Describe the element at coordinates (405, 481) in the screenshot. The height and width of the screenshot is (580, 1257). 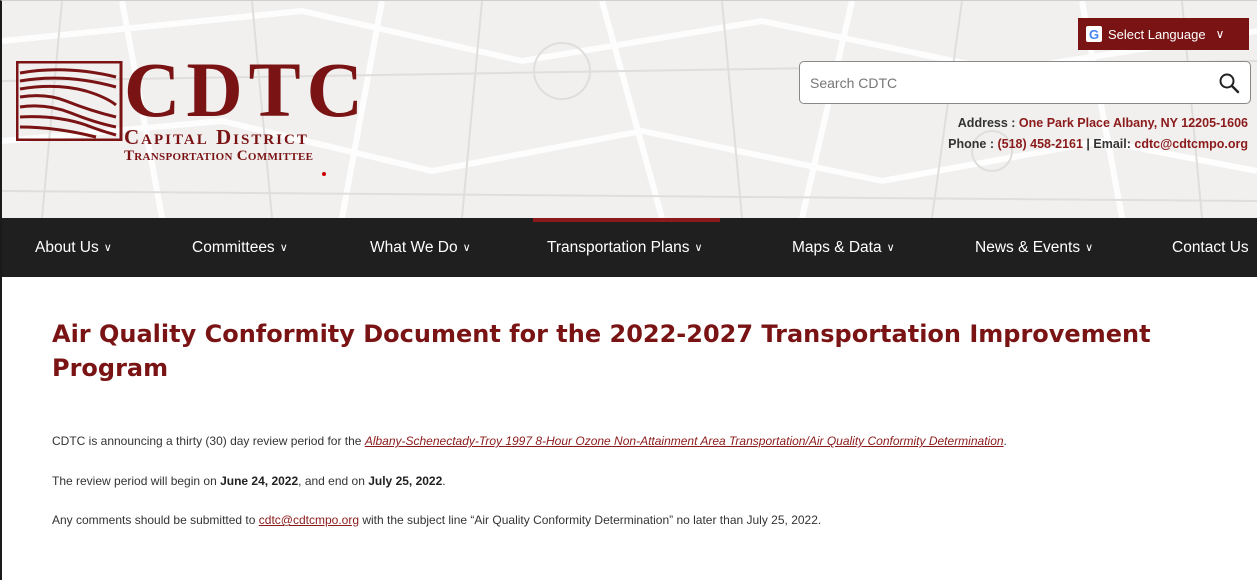
I see `end-date: July 25, 2022` at that location.